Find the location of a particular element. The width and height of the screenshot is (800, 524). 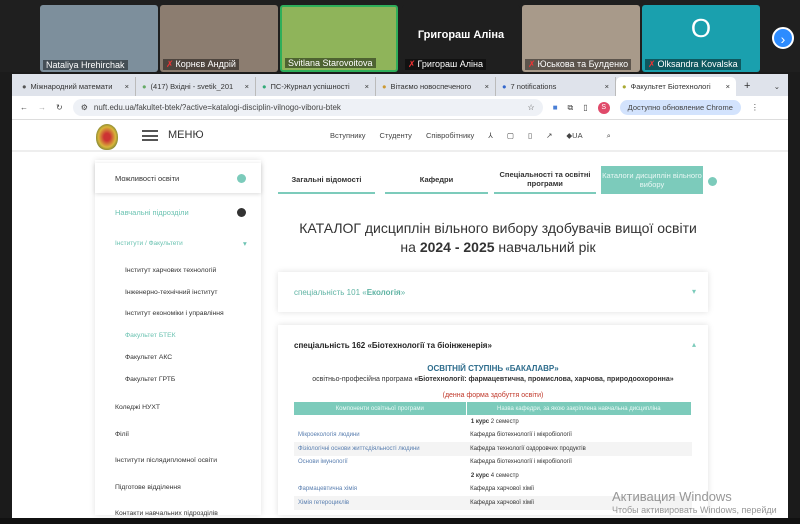

forward-icon: → is located at coordinates (42, 107).